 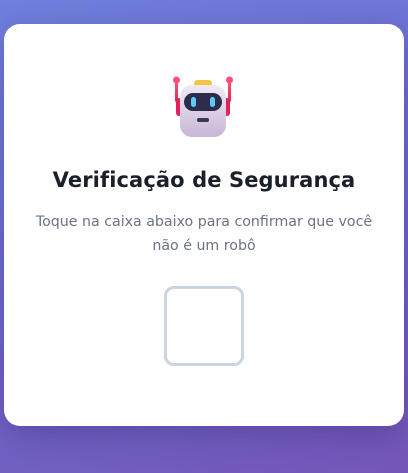 I want to click on page-title: Verificação de Segurança, so click(x=204, y=180).